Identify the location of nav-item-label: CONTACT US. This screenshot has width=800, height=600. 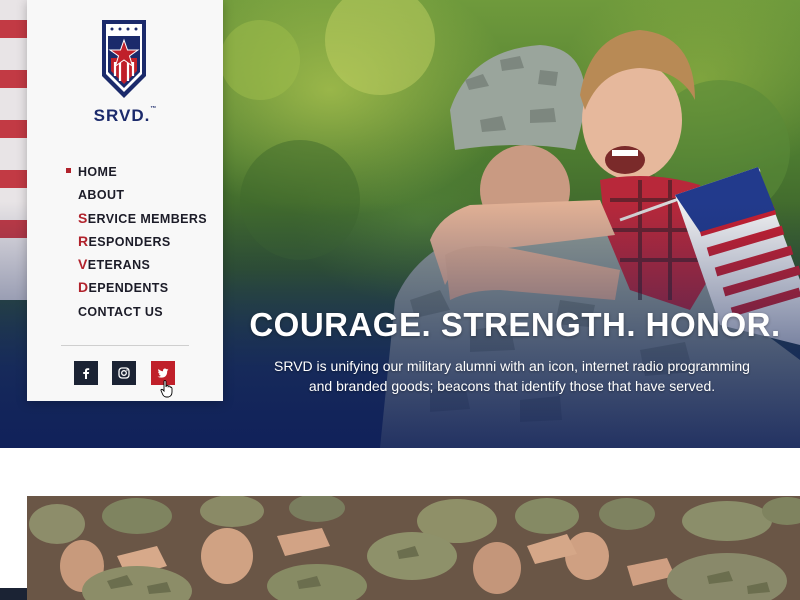
(121, 311).